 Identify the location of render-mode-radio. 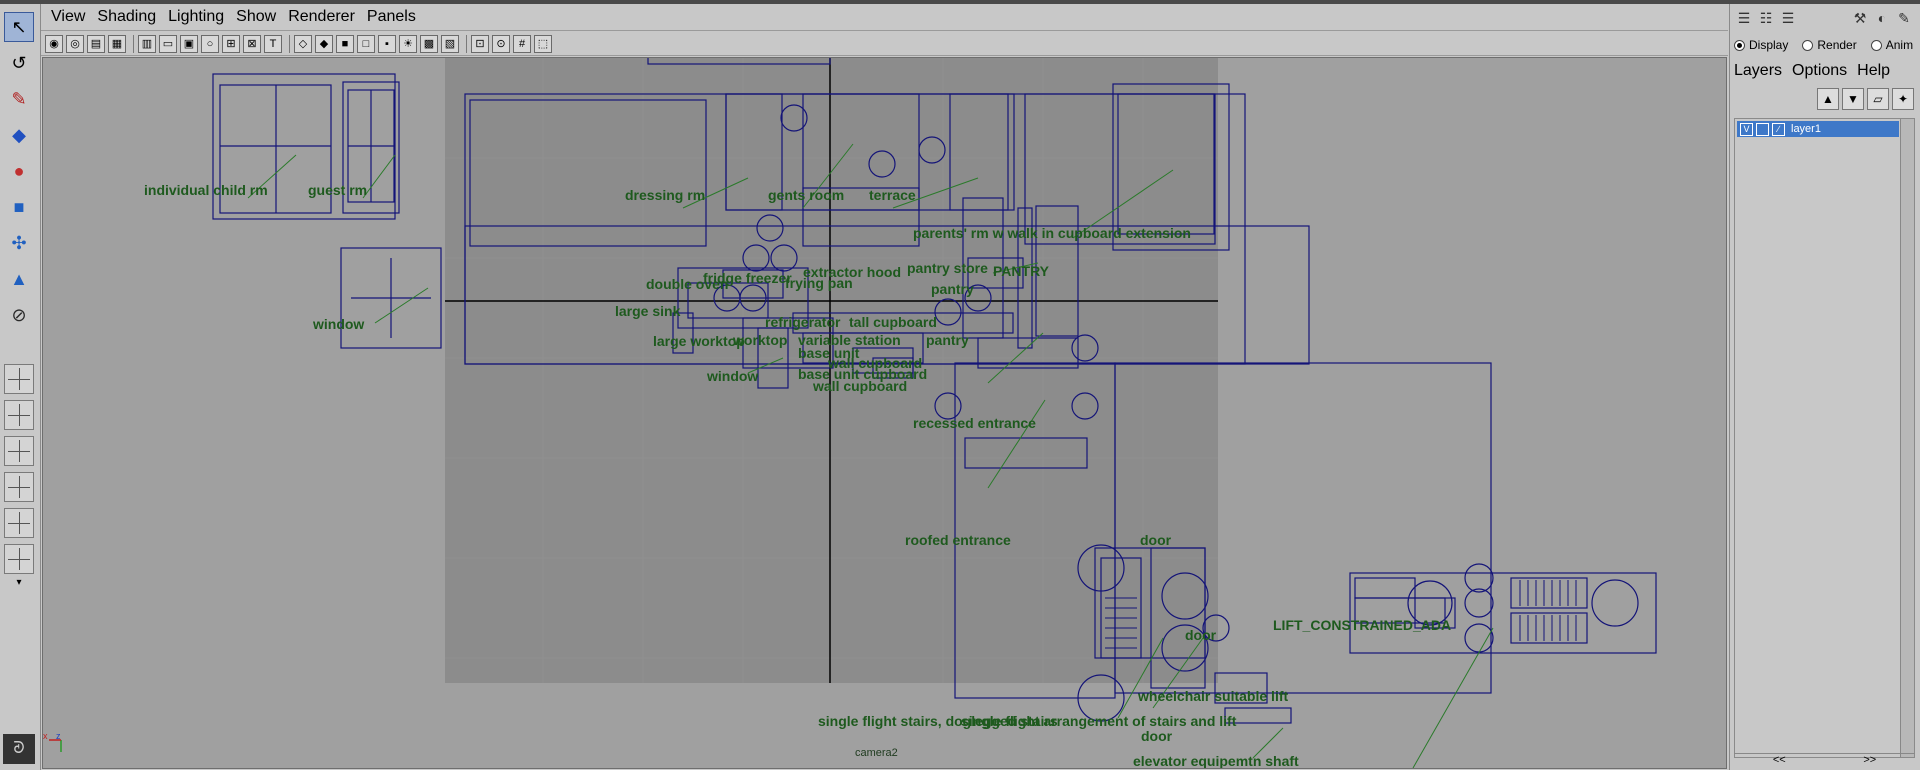
(1808, 45).